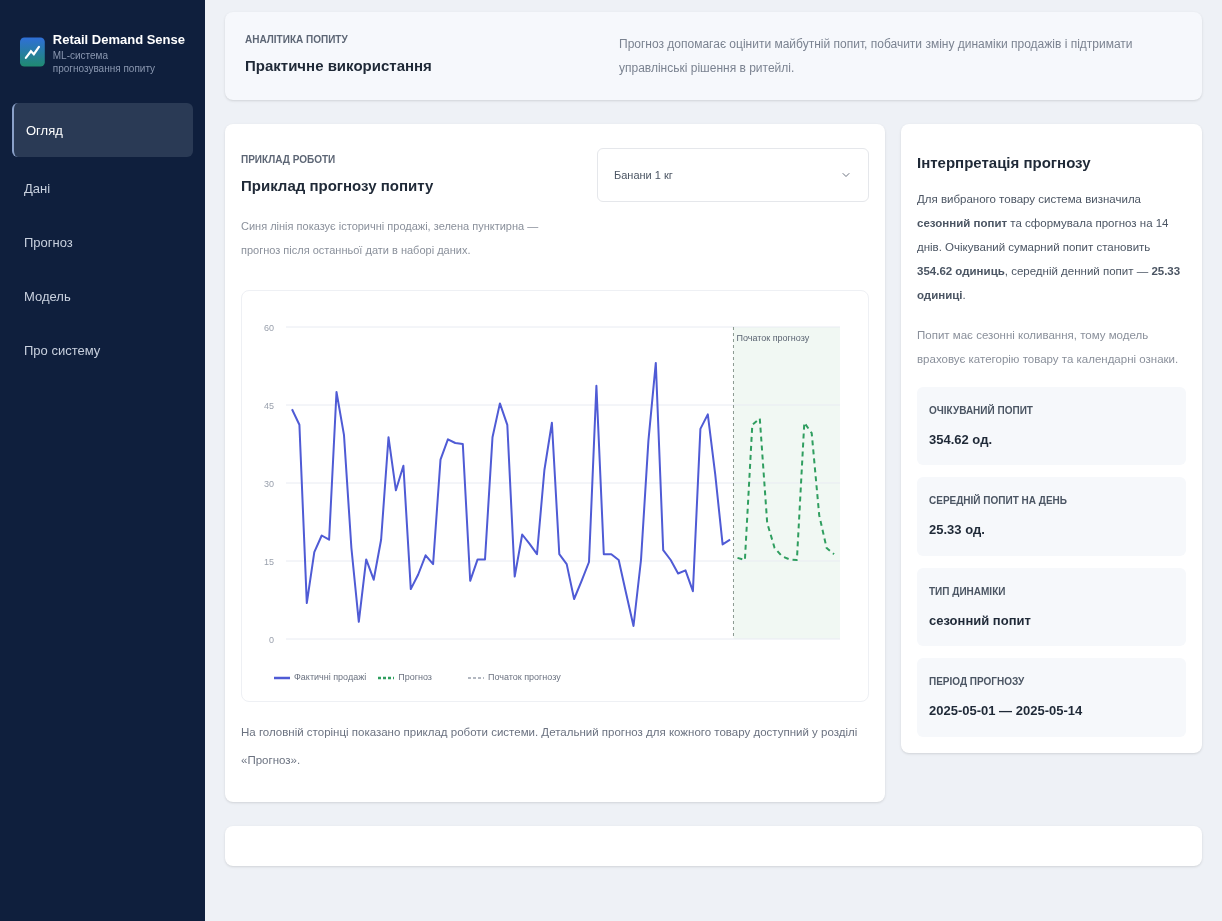  Describe the element at coordinates (269, 406) in the screenshot. I see `y-tick-label: 45` at that location.